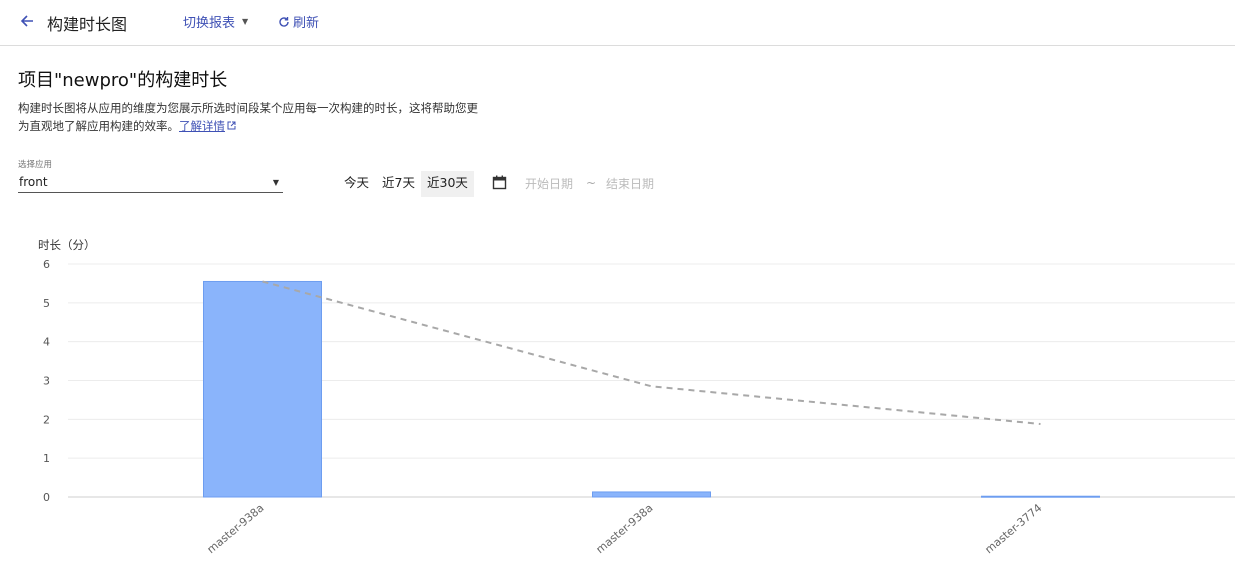  I want to click on y-tick-label: 4, so click(46, 342).